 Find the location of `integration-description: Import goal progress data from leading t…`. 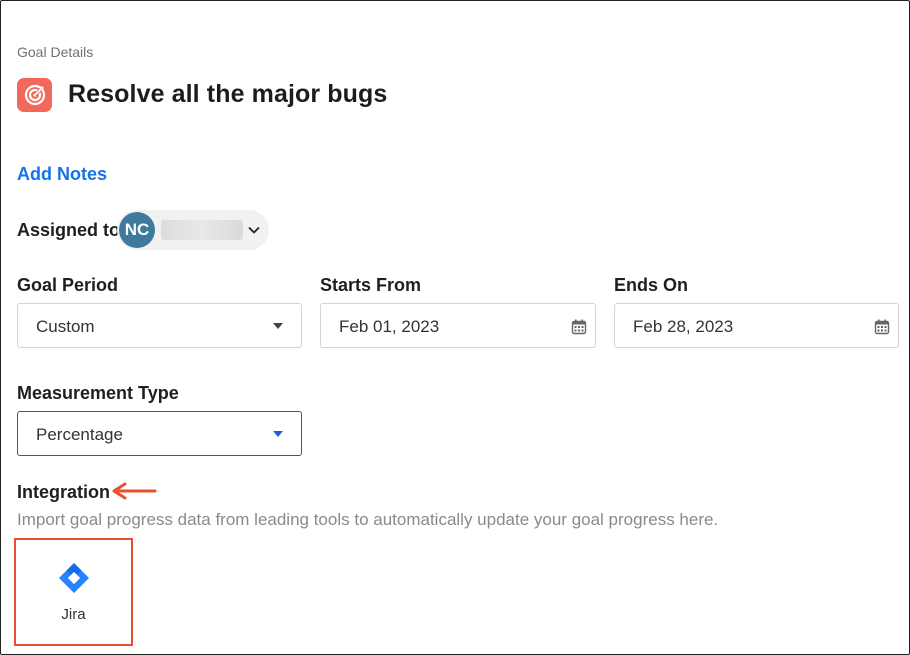

integration-description: Import goal progress data from leading t… is located at coordinates (368, 519).